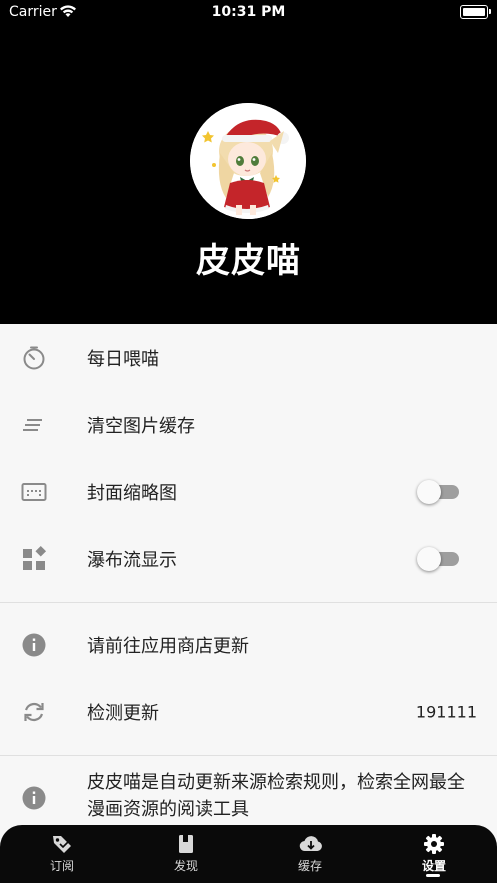  What do you see at coordinates (248, 492) in the screenshot?
I see `cover-thumbnail-item: 封面缩略图` at bounding box center [248, 492].